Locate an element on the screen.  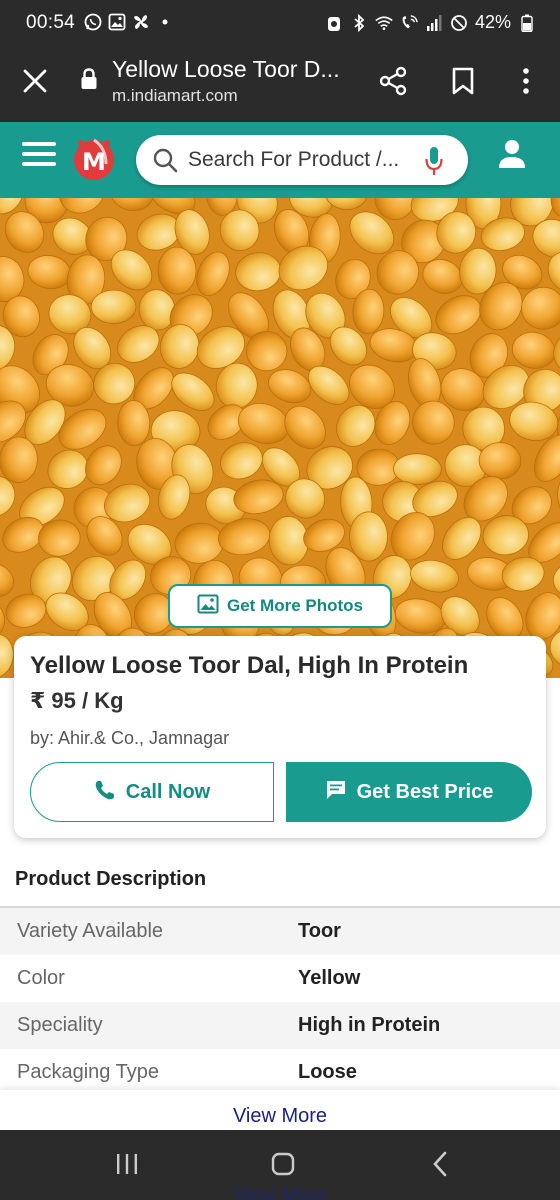
share-icon is located at coordinates (393, 81).